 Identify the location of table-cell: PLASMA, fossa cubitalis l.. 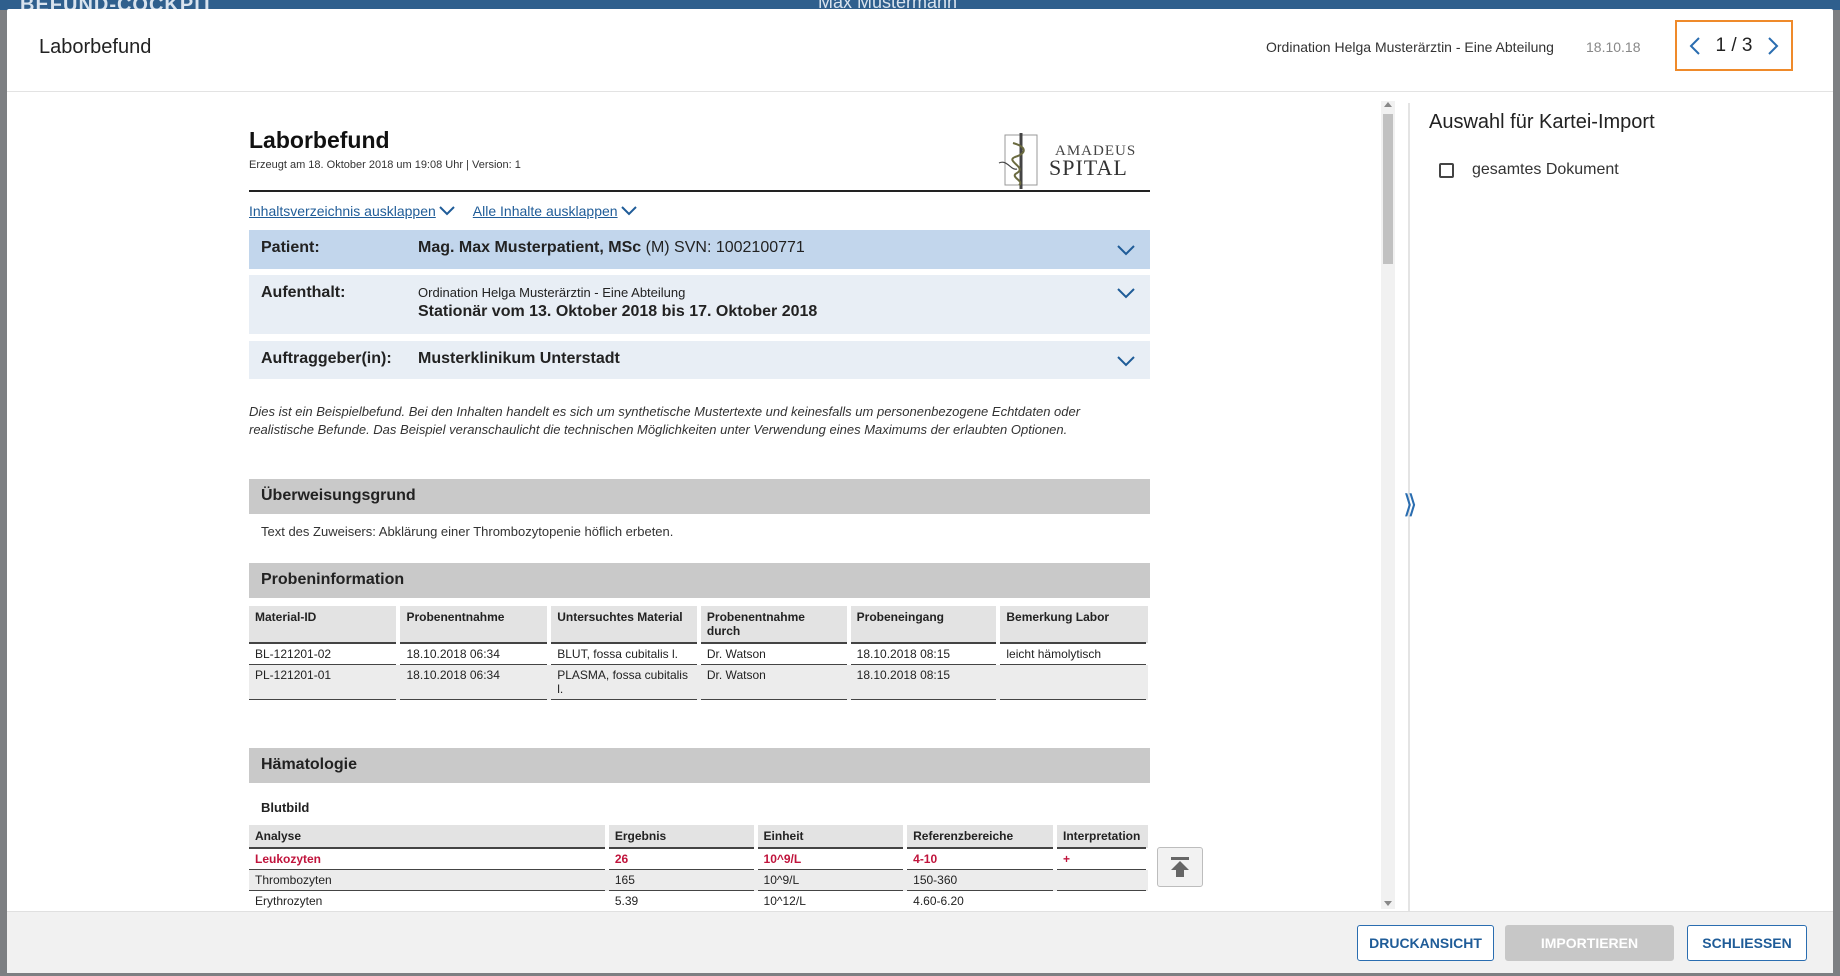
(624, 682).